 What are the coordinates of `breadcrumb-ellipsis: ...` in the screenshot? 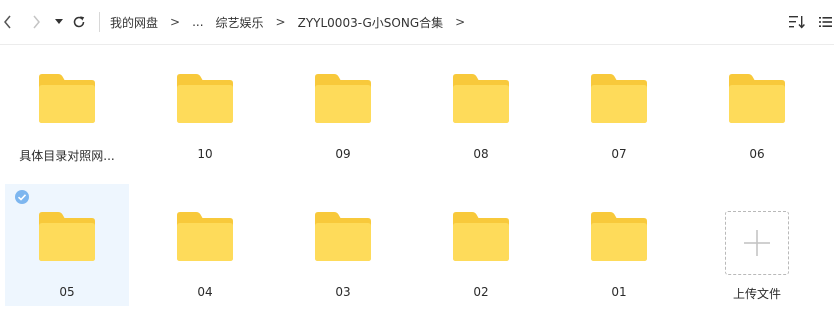 It's located at (197, 22).